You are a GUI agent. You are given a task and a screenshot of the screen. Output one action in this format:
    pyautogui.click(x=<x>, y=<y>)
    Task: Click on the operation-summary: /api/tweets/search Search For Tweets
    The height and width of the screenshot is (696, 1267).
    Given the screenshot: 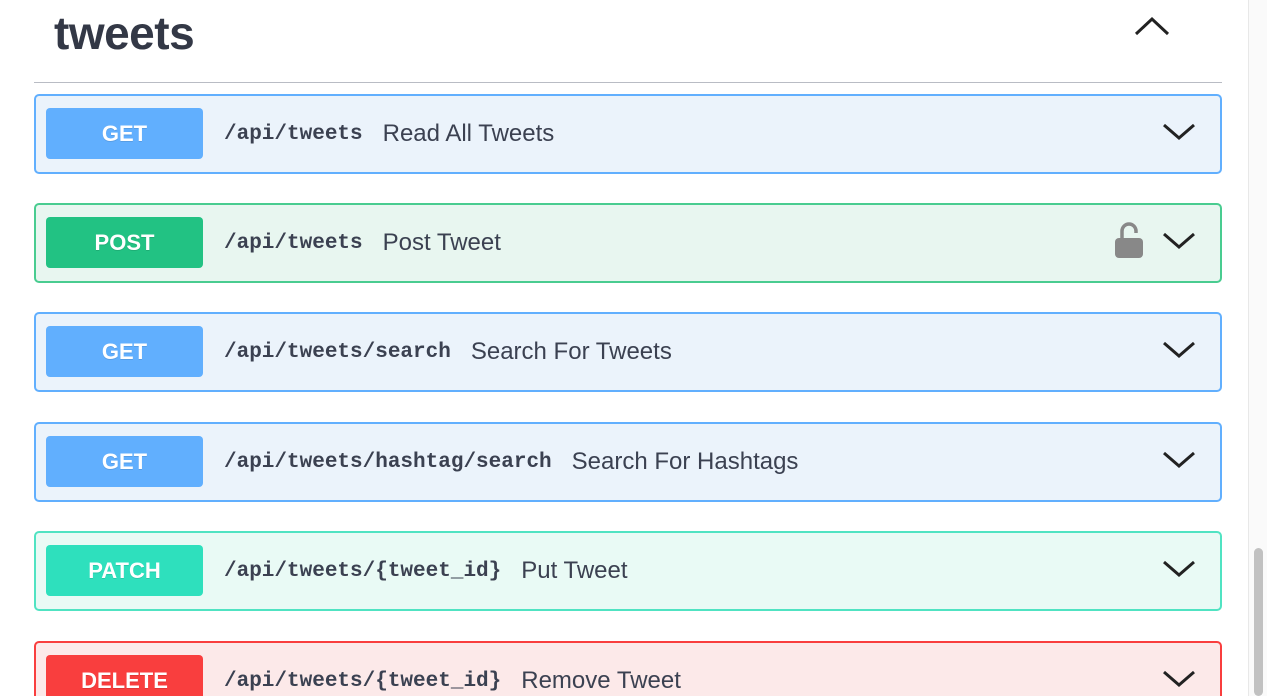 What is the action you would take?
    pyautogui.click(x=448, y=352)
    